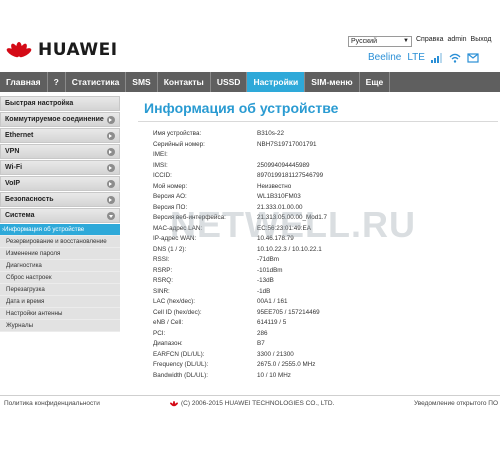 The height and width of the screenshot is (450, 500). What do you see at coordinates (60, 242) in the screenshot?
I see `submenu-backup-restore: Резервирование и восстановление` at bounding box center [60, 242].